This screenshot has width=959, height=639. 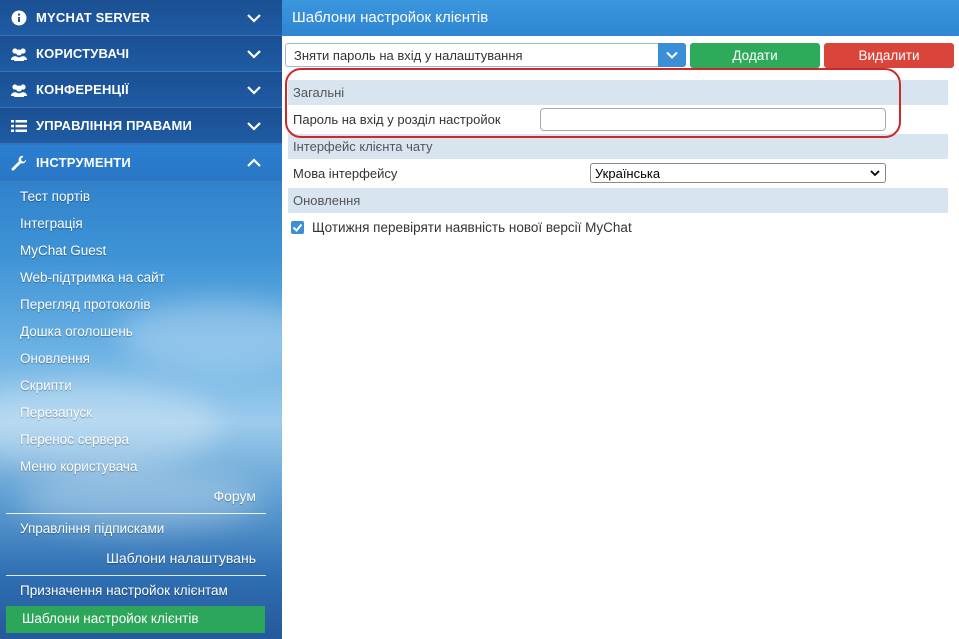 I want to click on sidebar-item-port-test: Тест портів, so click(x=55, y=196).